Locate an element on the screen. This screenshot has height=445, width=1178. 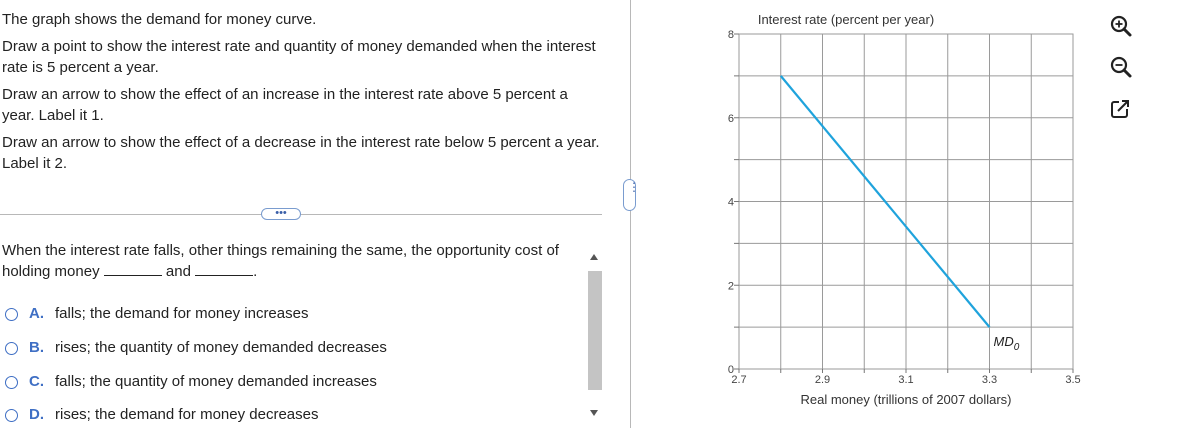
curve-label-subscript: 0 is located at coordinates (1017, 347).